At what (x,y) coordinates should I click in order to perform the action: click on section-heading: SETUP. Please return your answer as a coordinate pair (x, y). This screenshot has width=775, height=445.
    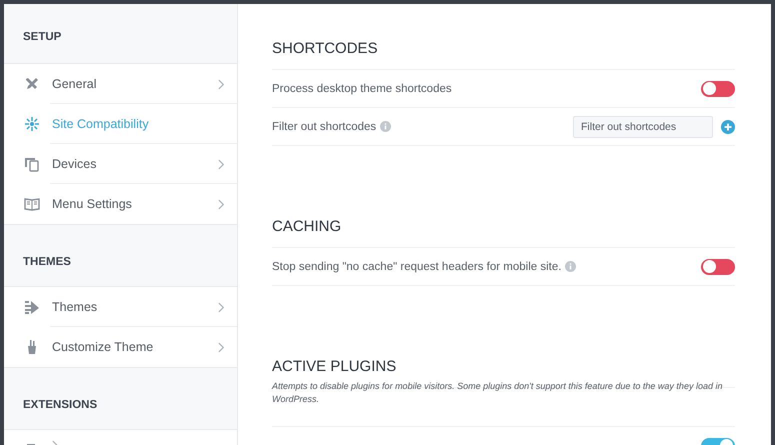
    Looking at the image, I should click on (42, 37).